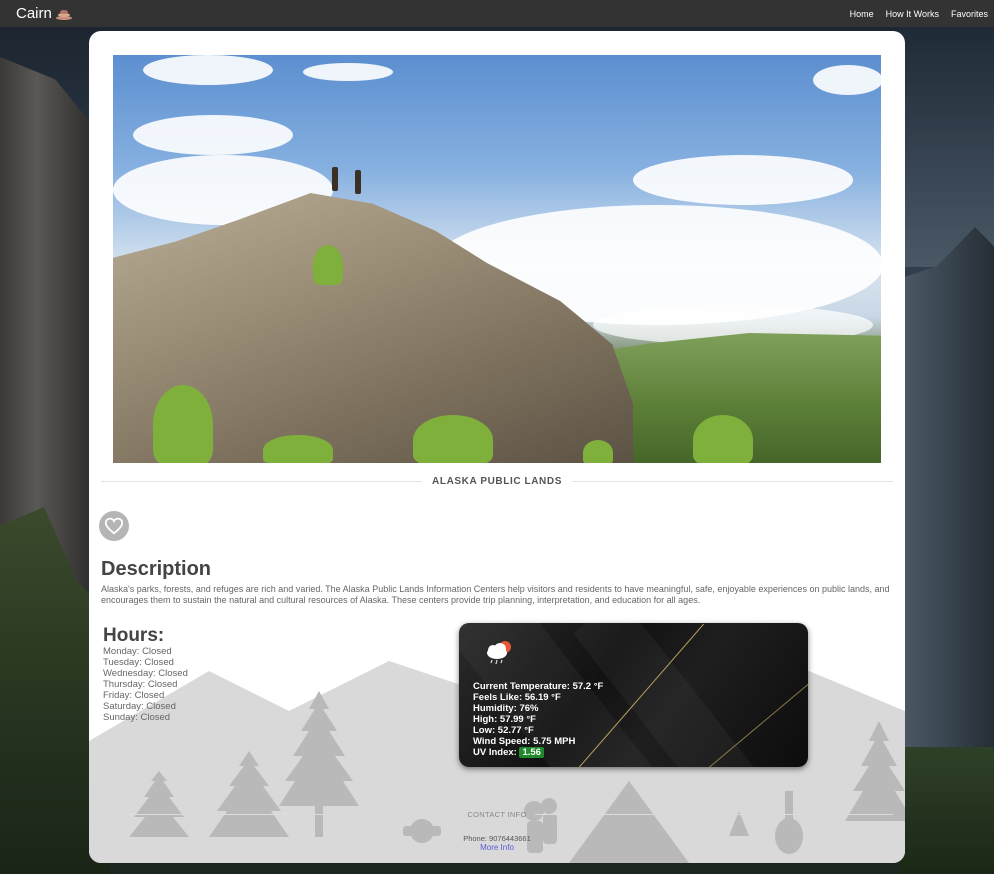 The width and height of the screenshot is (994, 874). Describe the element at coordinates (497, 847) in the screenshot. I see `more-info-link: More Info` at that location.